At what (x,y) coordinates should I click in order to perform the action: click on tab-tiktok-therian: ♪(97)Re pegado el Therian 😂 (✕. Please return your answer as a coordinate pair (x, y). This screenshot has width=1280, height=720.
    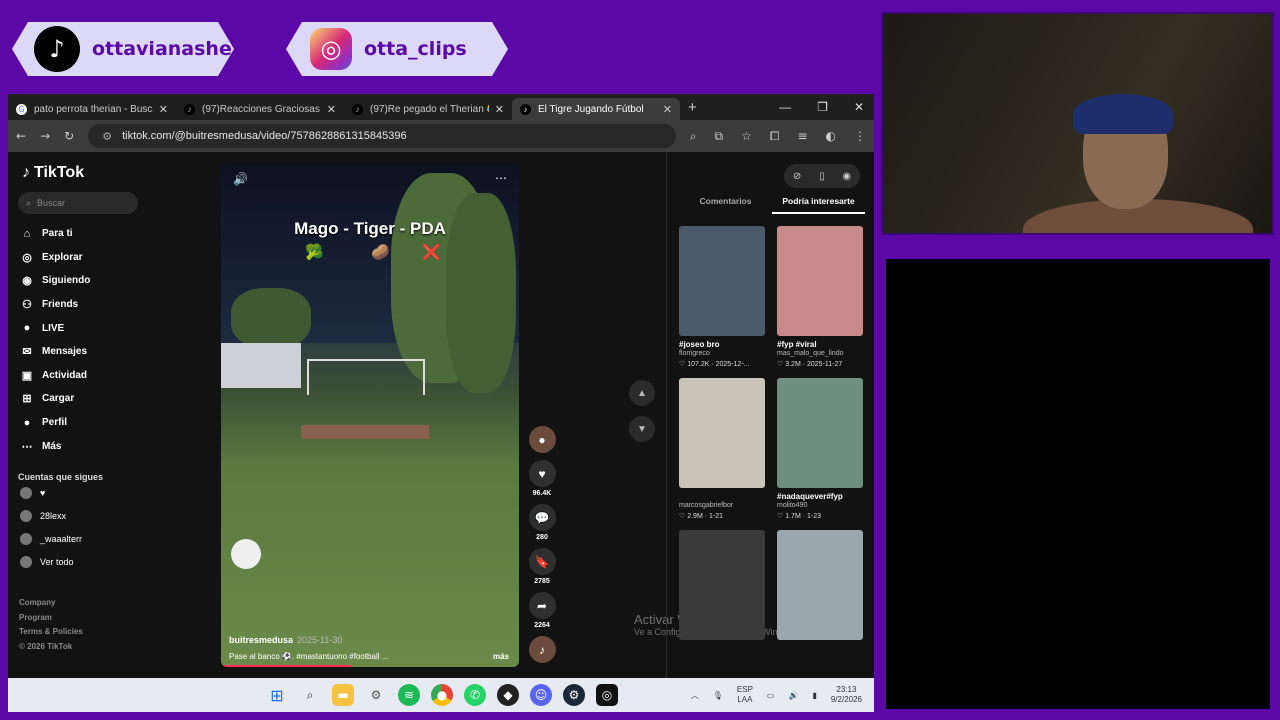
    Looking at the image, I should click on (428, 109).